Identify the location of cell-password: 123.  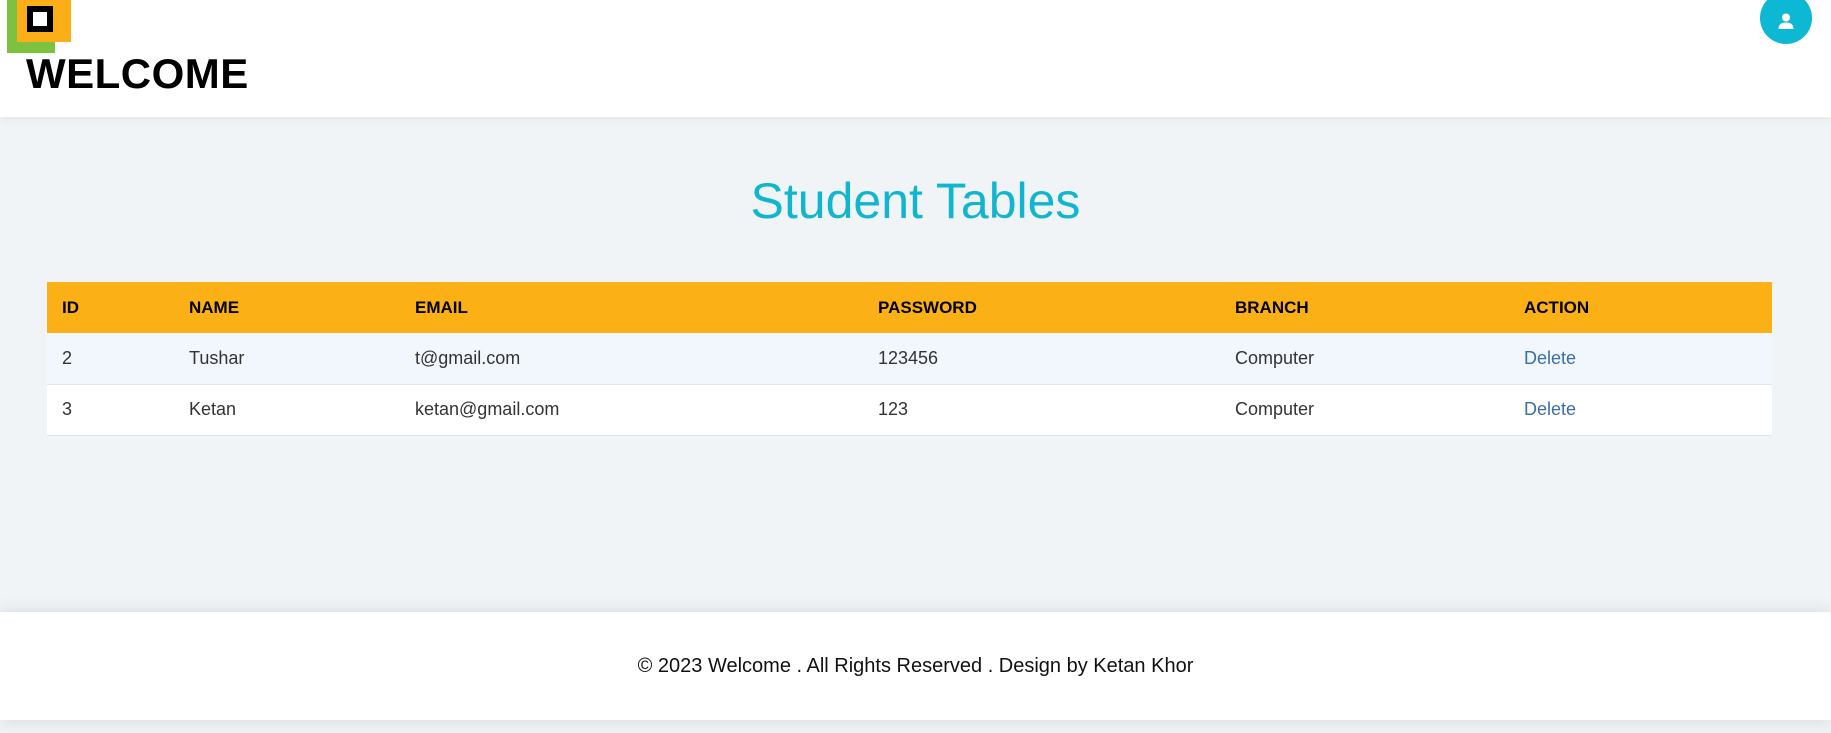
(893, 409).